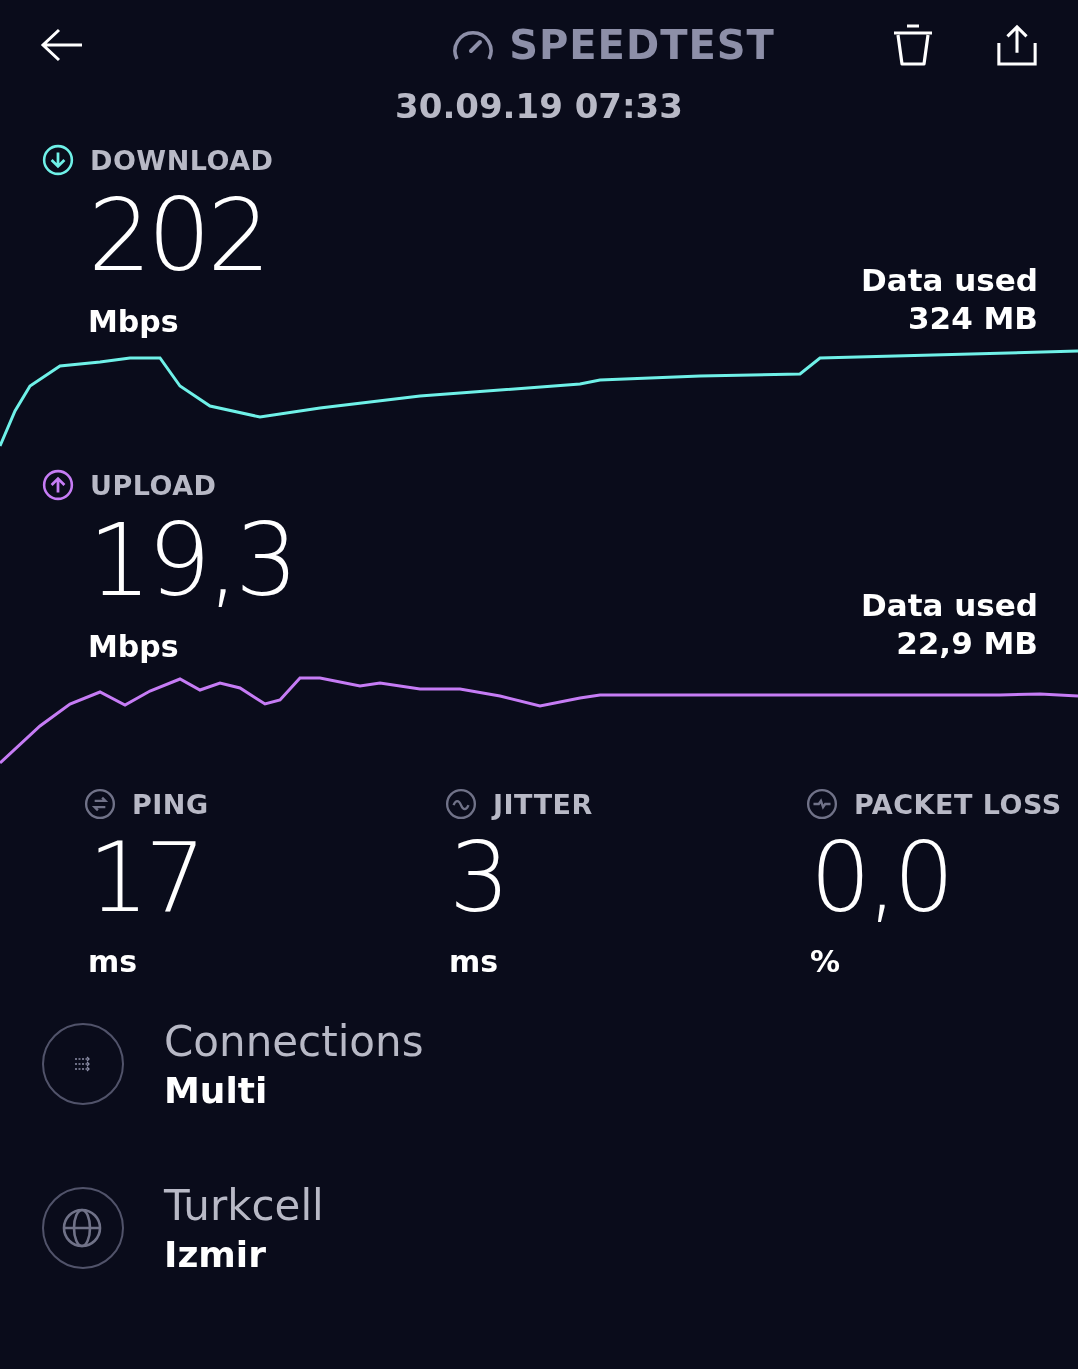  Describe the element at coordinates (244, 1205) in the screenshot. I see `detail-title: Turkcell` at that location.